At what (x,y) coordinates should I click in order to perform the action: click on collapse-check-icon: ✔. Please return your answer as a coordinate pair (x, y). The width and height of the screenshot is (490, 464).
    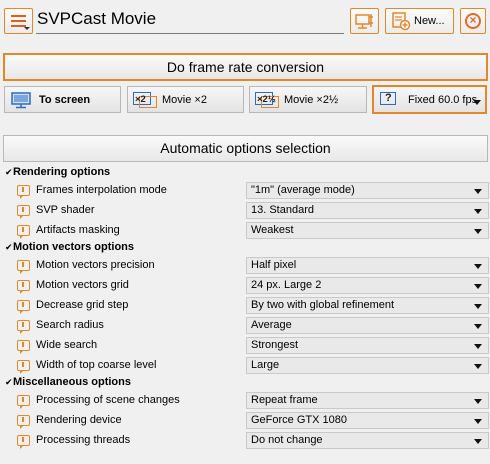
    Looking at the image, I should click on (9, 172).